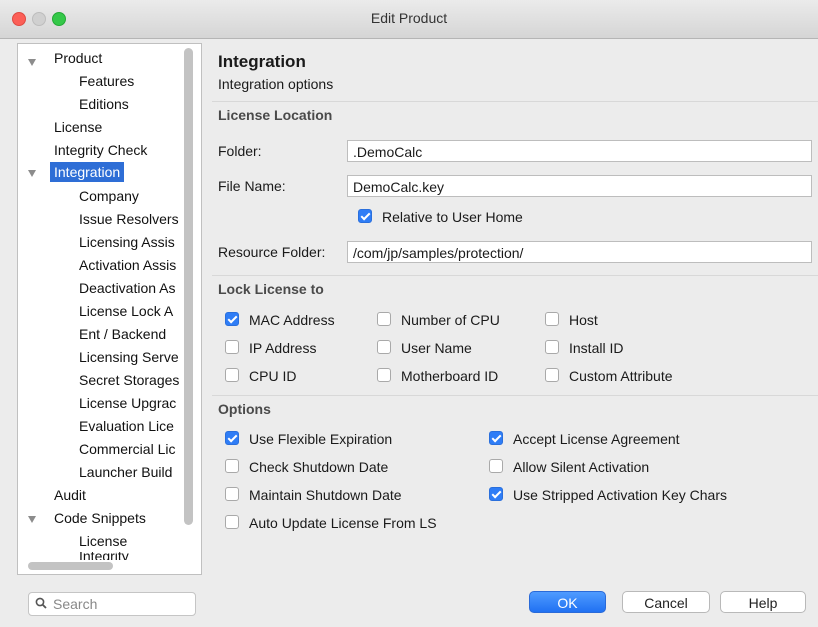  What do you see at coordinates (103, 541) in the screenshot?
I see `tree-item-snippet-license: License` at bounding box center [103, 541].